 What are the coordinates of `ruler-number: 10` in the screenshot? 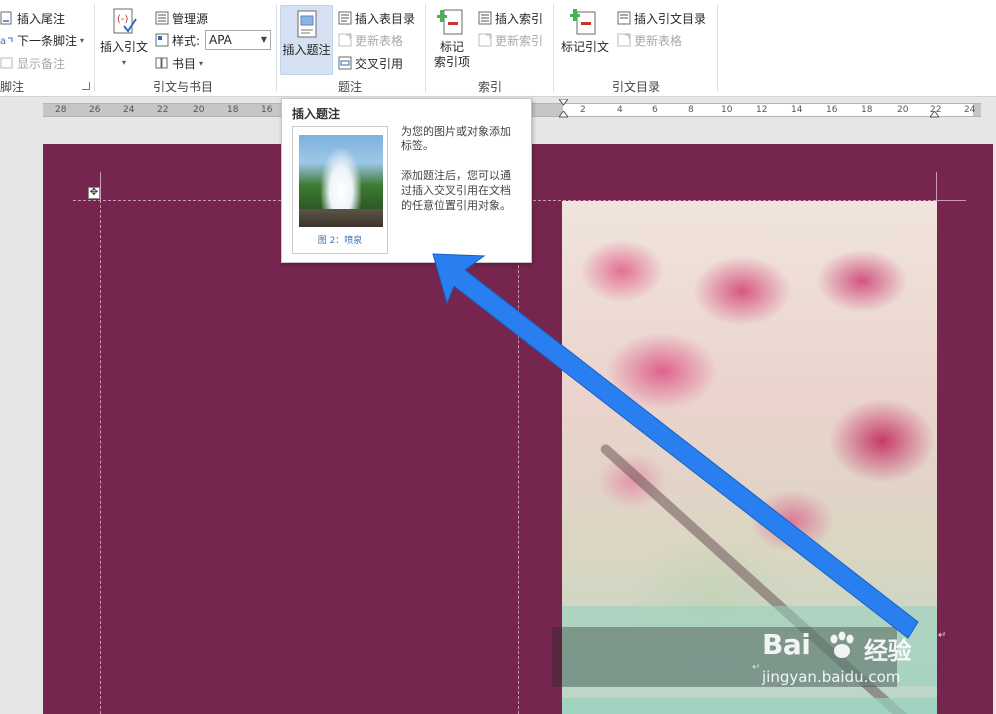 It's located at (727, 110).